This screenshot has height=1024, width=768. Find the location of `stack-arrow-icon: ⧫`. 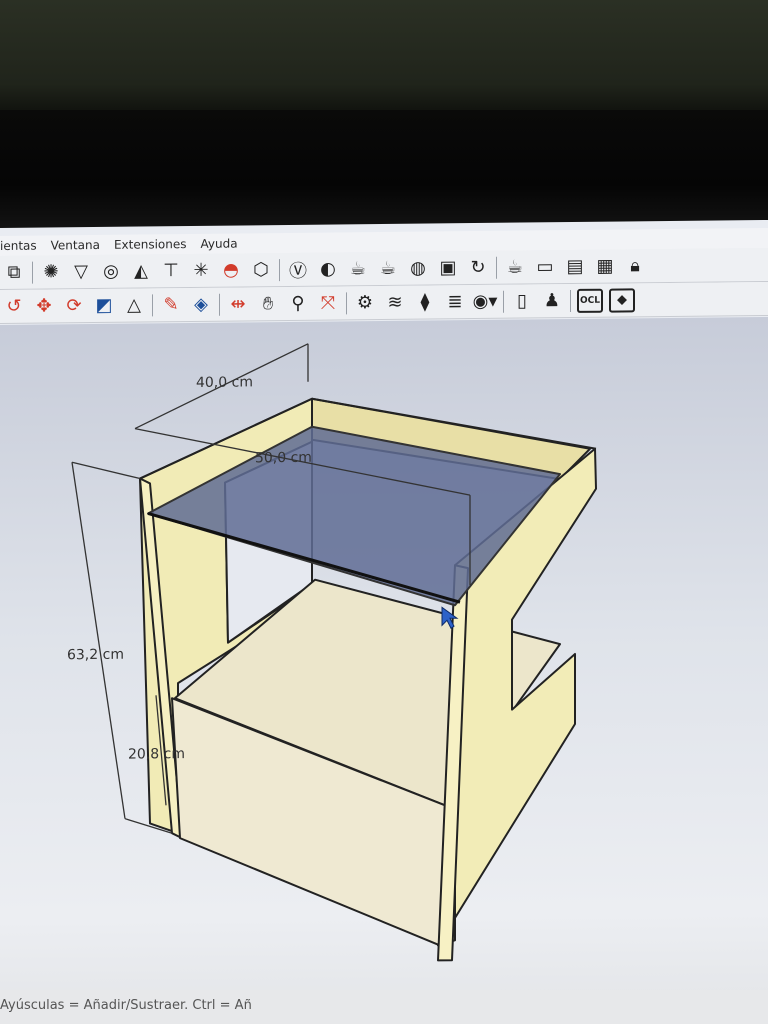

stack-arrow-icon: ⧫ is located at coordinates (425, 302).